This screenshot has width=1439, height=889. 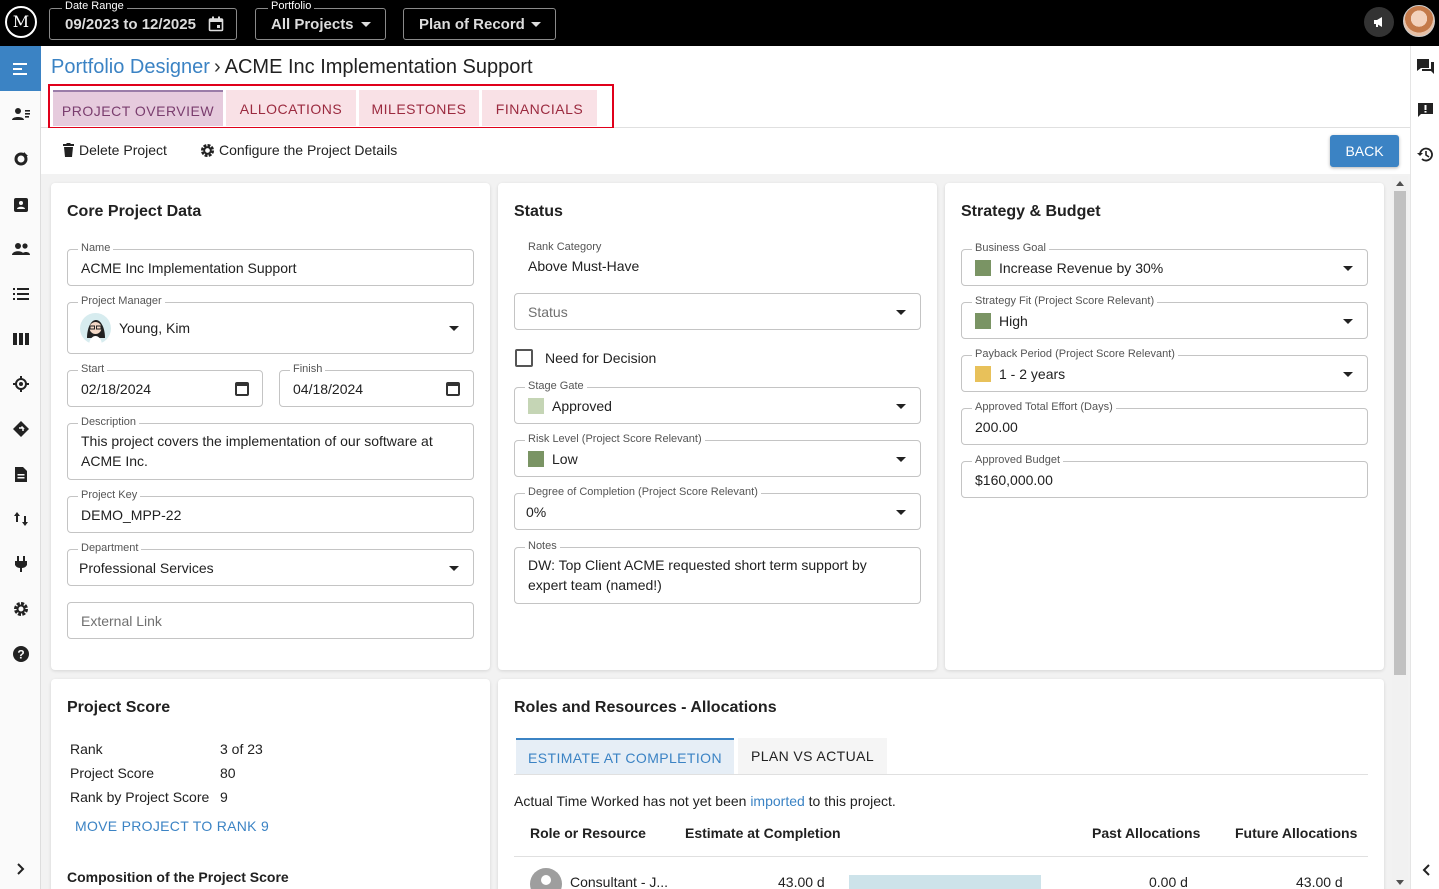 What do you see at coordinates (138, 108) in the screenshot?
I see `tab-project-overview: PROJECT OVERVIEW` at bounding box center [138, 108].